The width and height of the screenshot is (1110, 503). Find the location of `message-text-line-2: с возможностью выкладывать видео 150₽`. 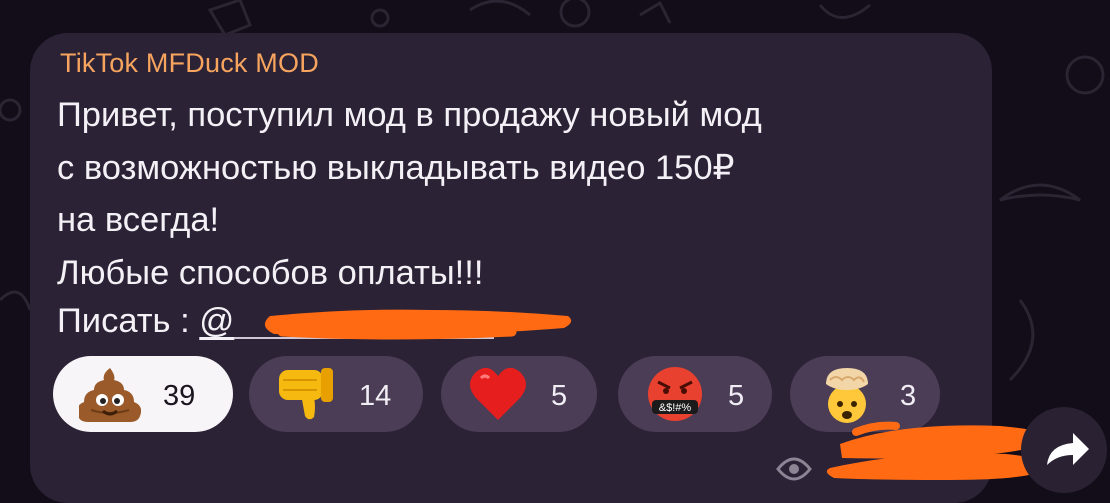

message-text-line-2: с возможностью выкладывать видео 150₽ is located at coordinates (396, 168).